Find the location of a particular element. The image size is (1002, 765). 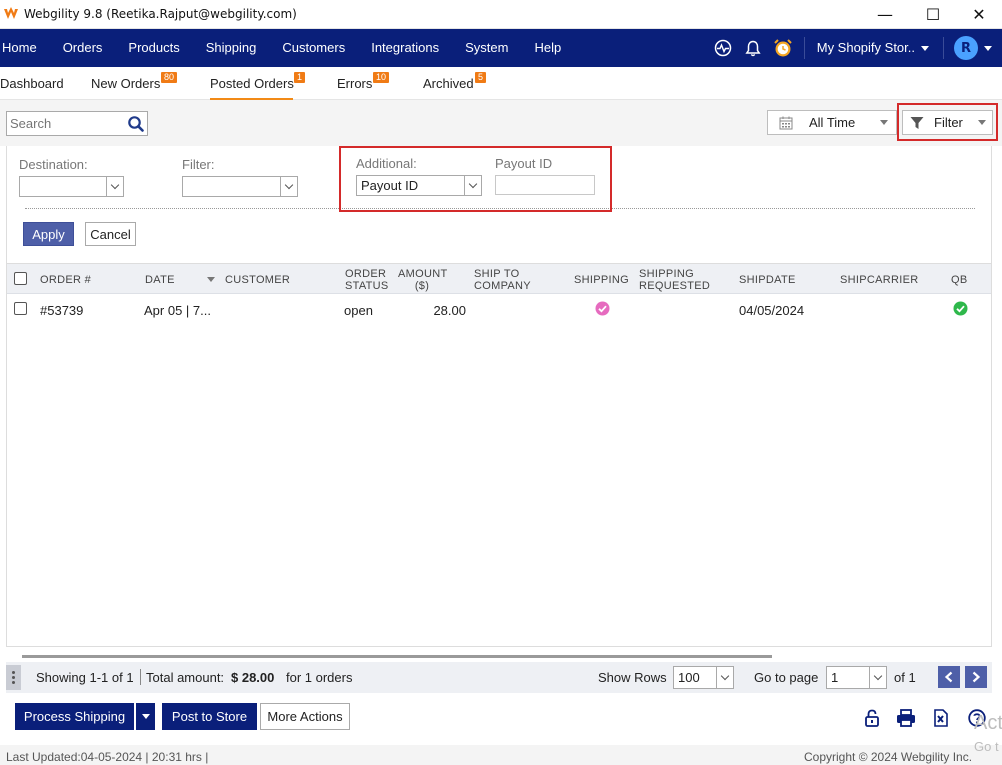

search-icon is located at coordinates (136, 124).